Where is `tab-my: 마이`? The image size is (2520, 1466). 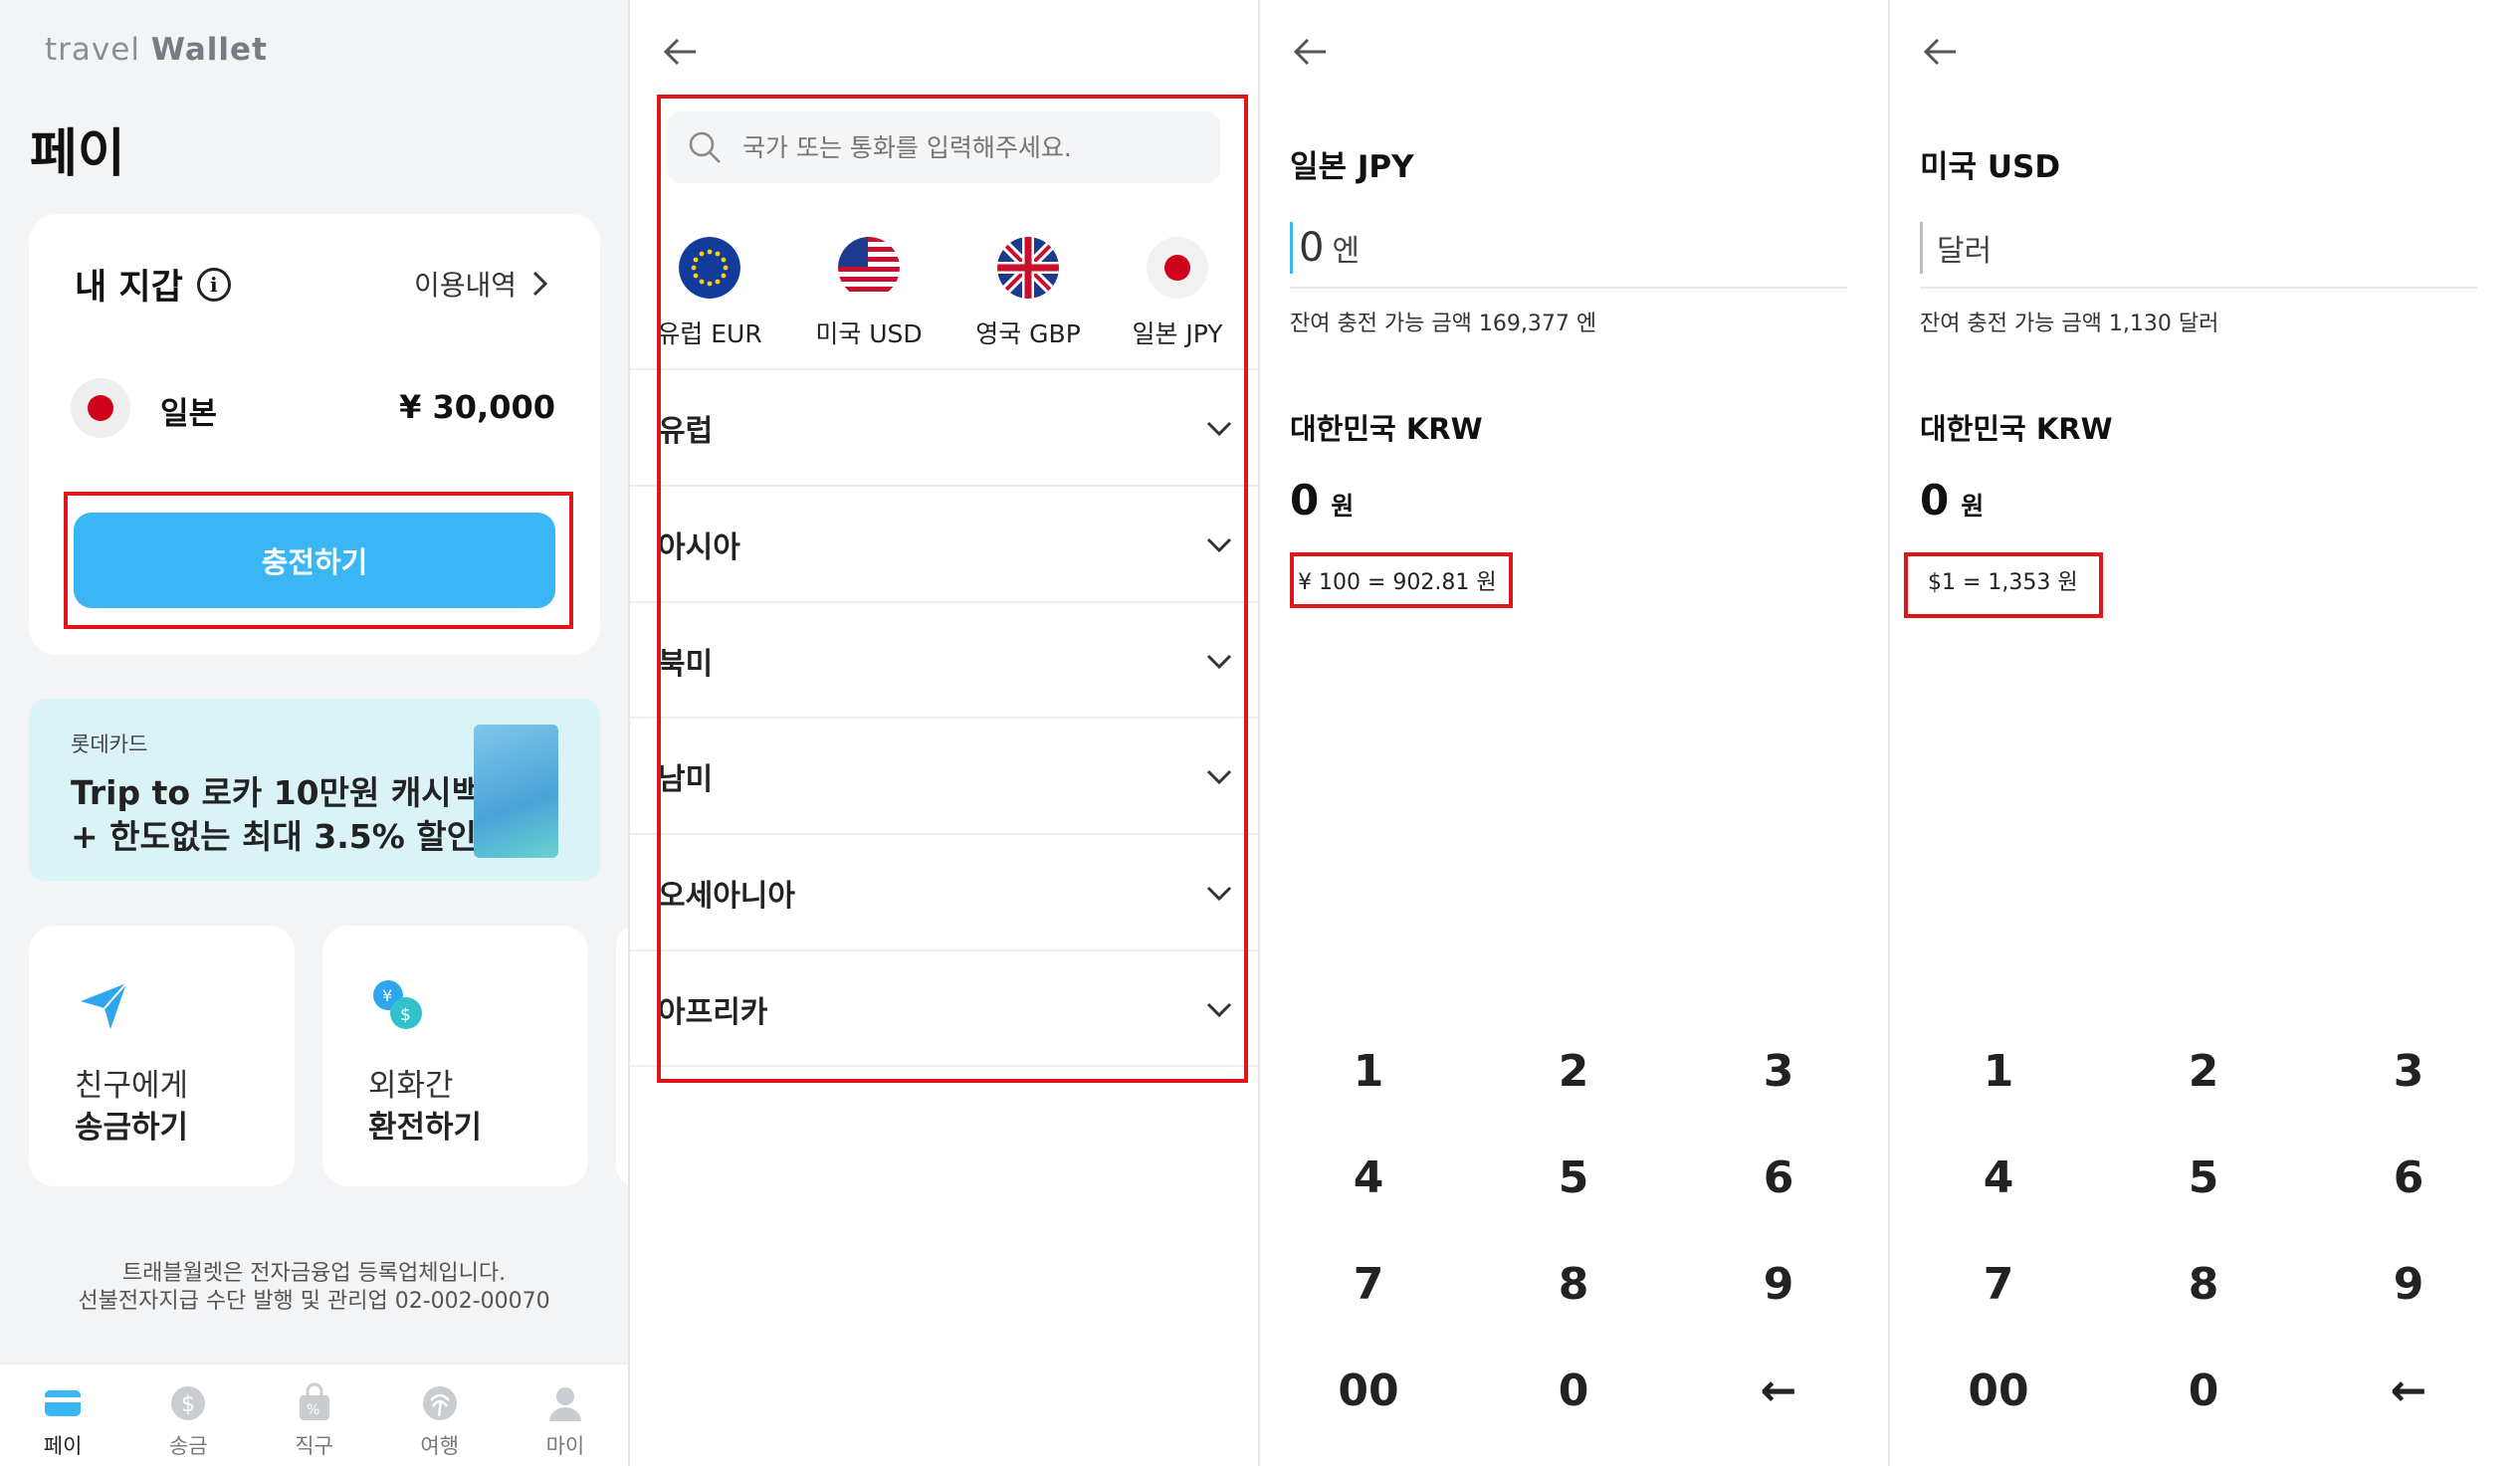
tab-my: 마이 is located at coordinates (565, 1415).